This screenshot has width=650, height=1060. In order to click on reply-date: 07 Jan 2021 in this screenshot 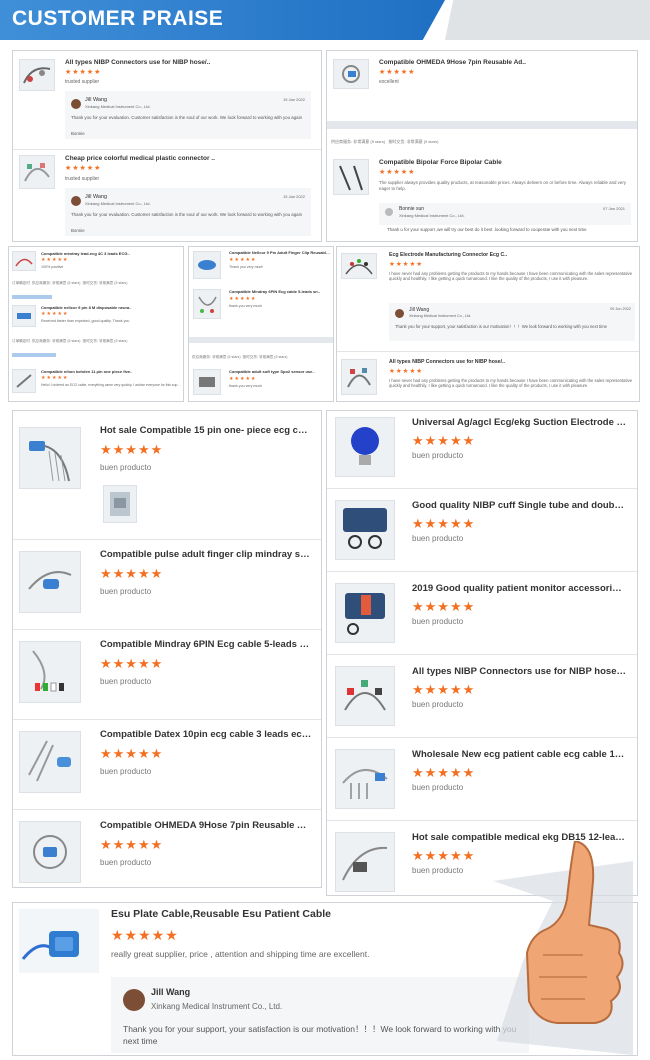, I will do `click(613, 208)`.